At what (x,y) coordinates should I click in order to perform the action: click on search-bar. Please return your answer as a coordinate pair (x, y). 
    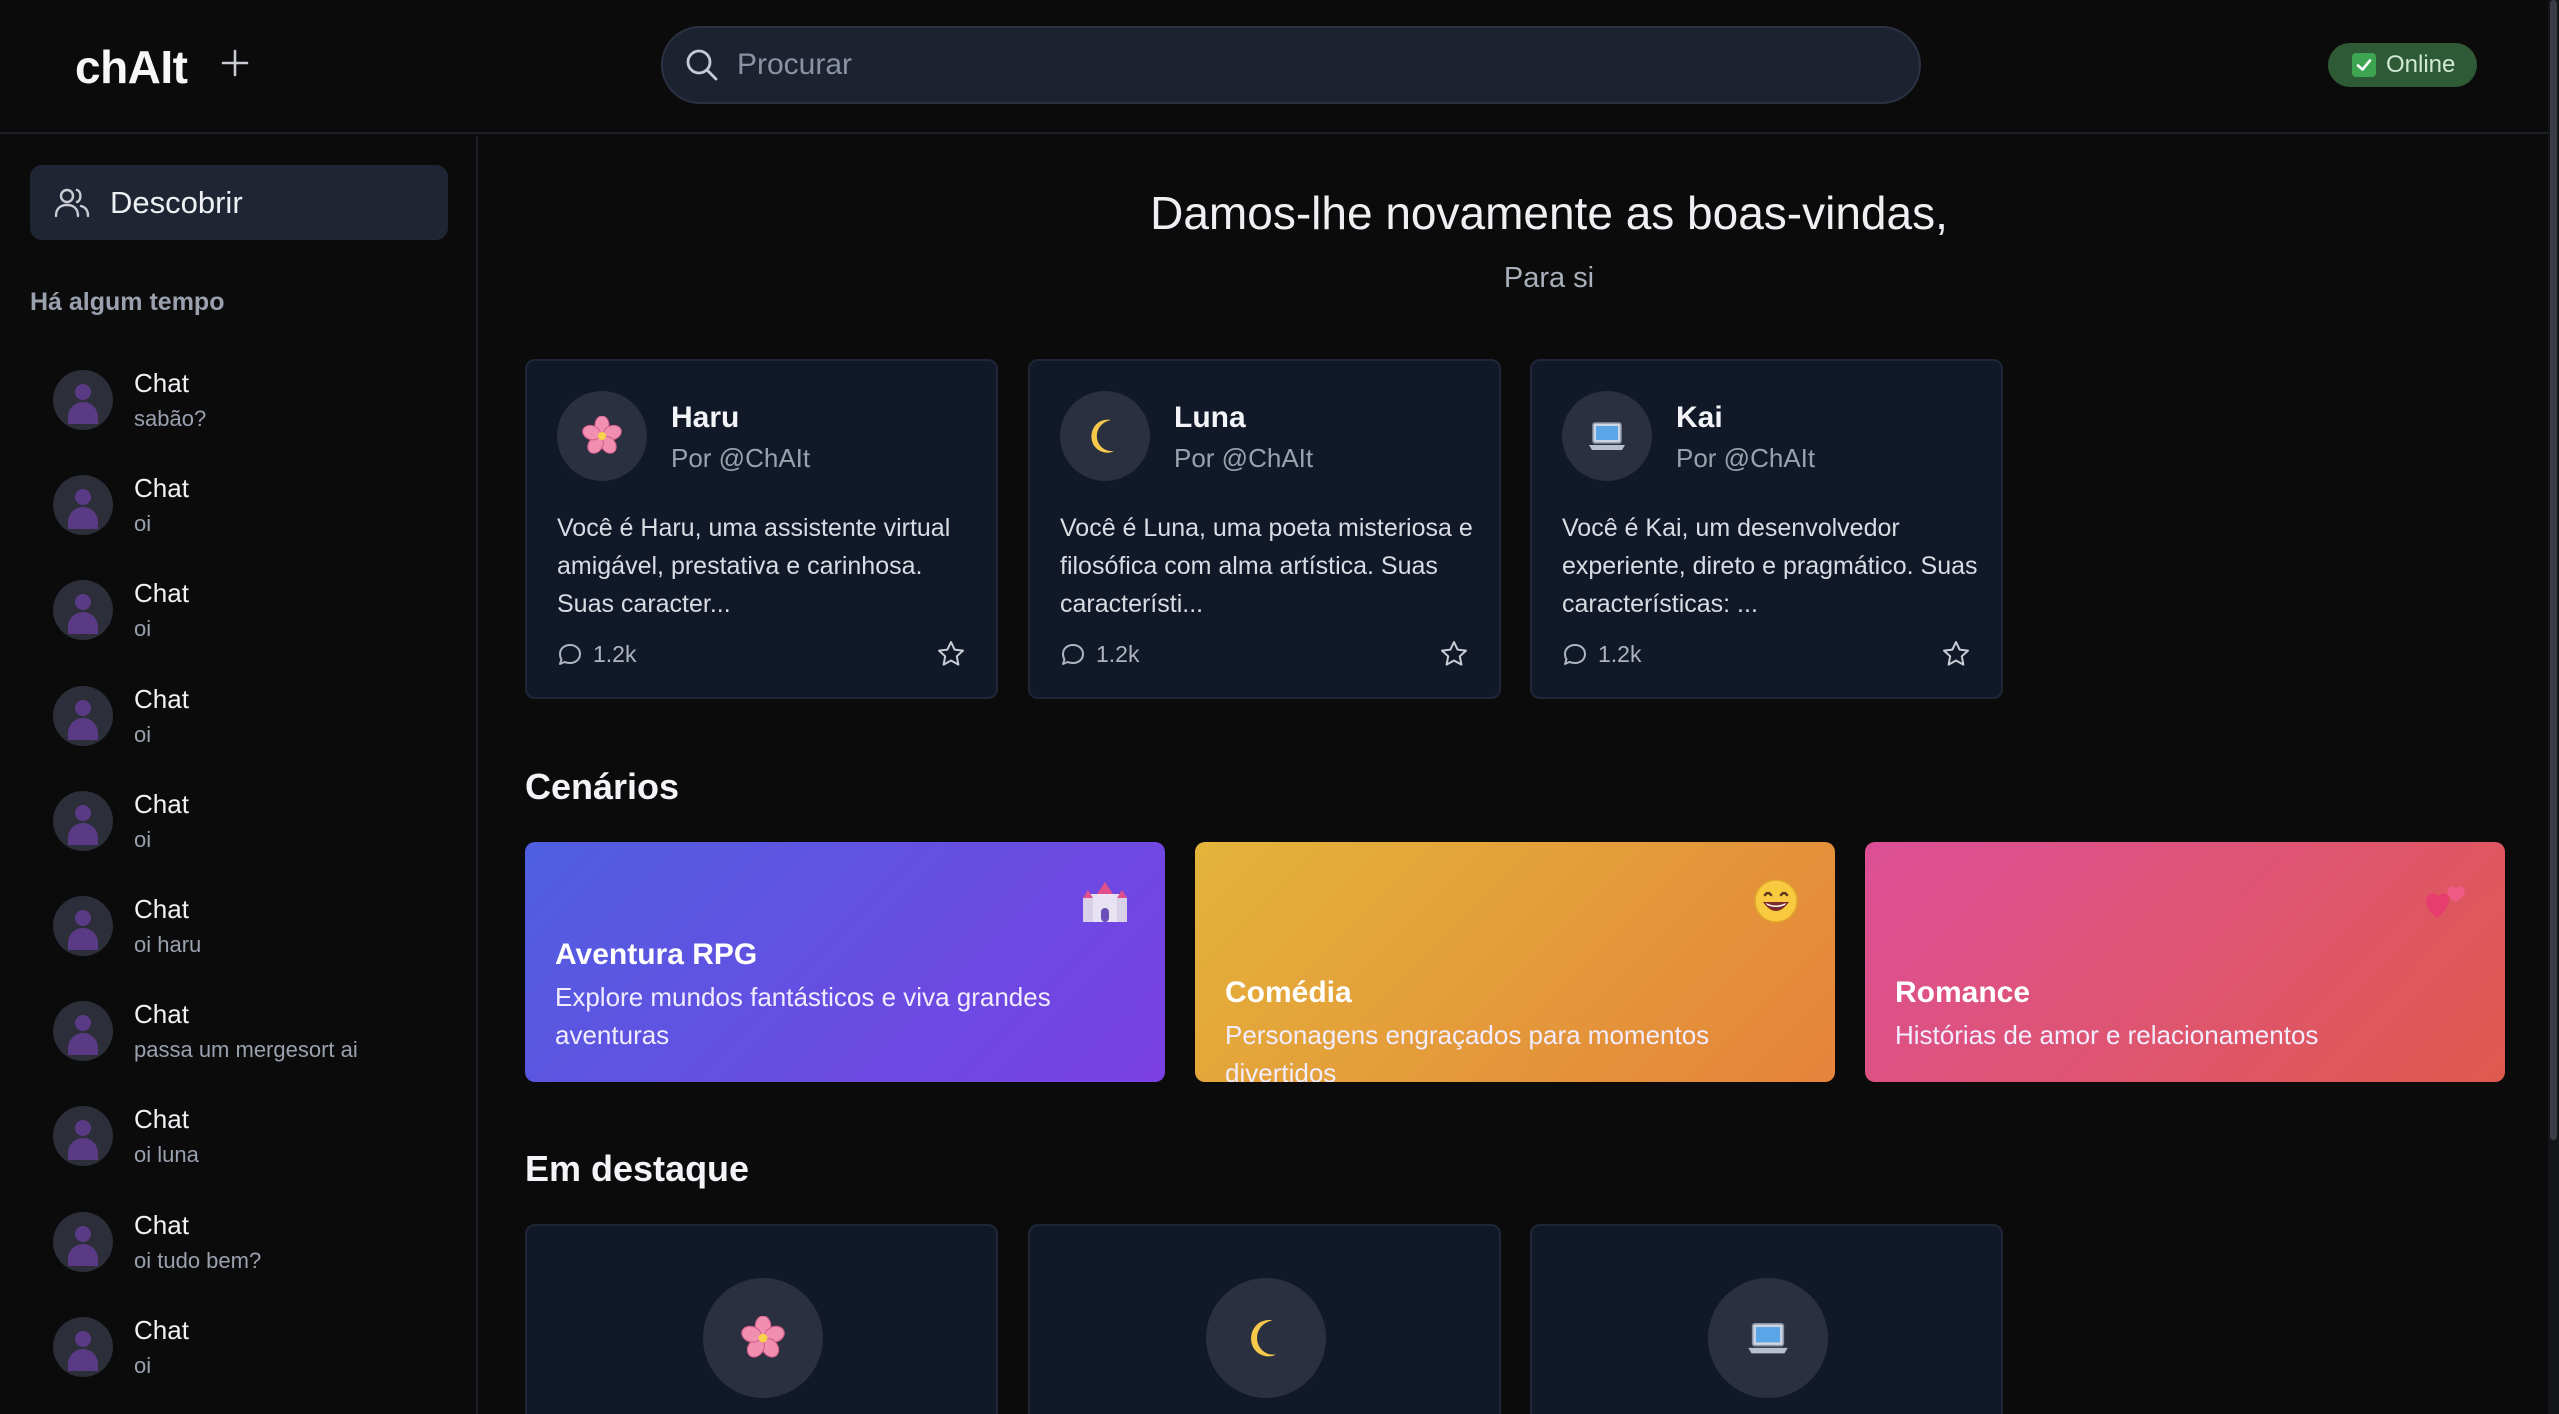
    Looking at the image, I should click on (1291, 65).